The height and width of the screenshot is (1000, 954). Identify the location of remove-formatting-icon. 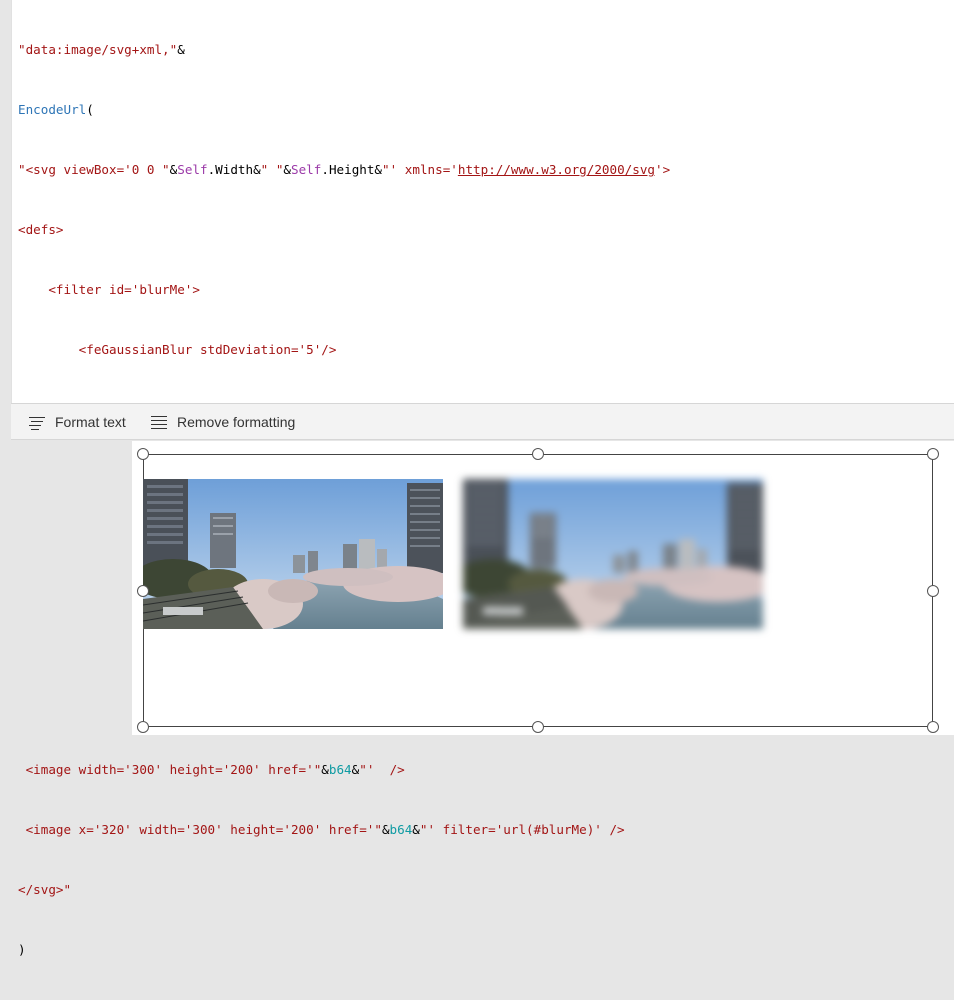
(160, 422).